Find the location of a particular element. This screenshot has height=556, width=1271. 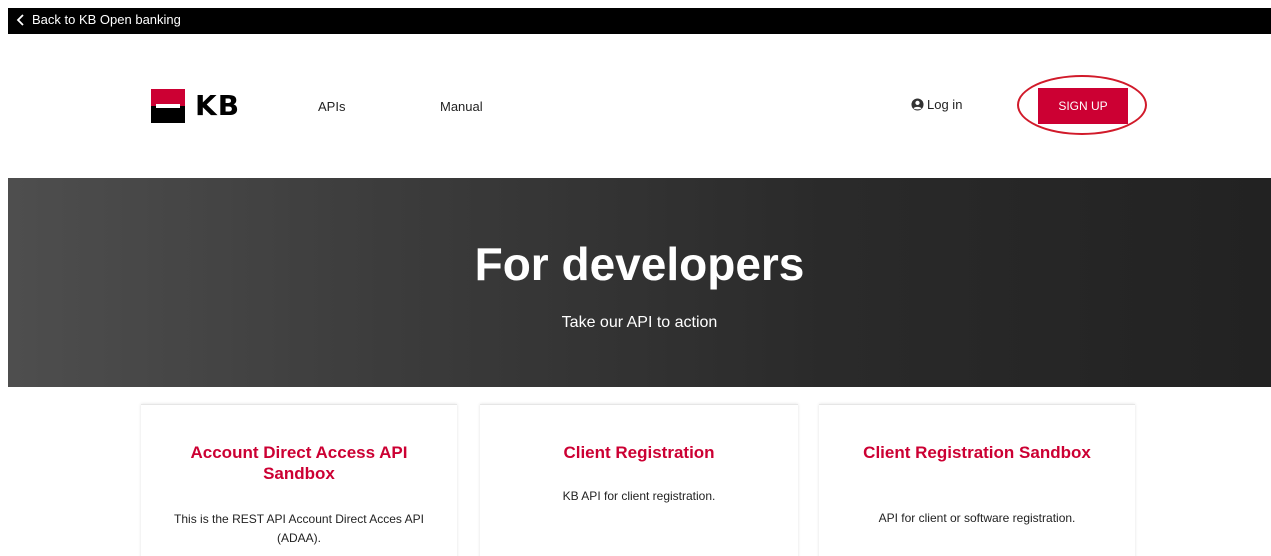

kb-logo: KB is located at coordinates (195, 106).